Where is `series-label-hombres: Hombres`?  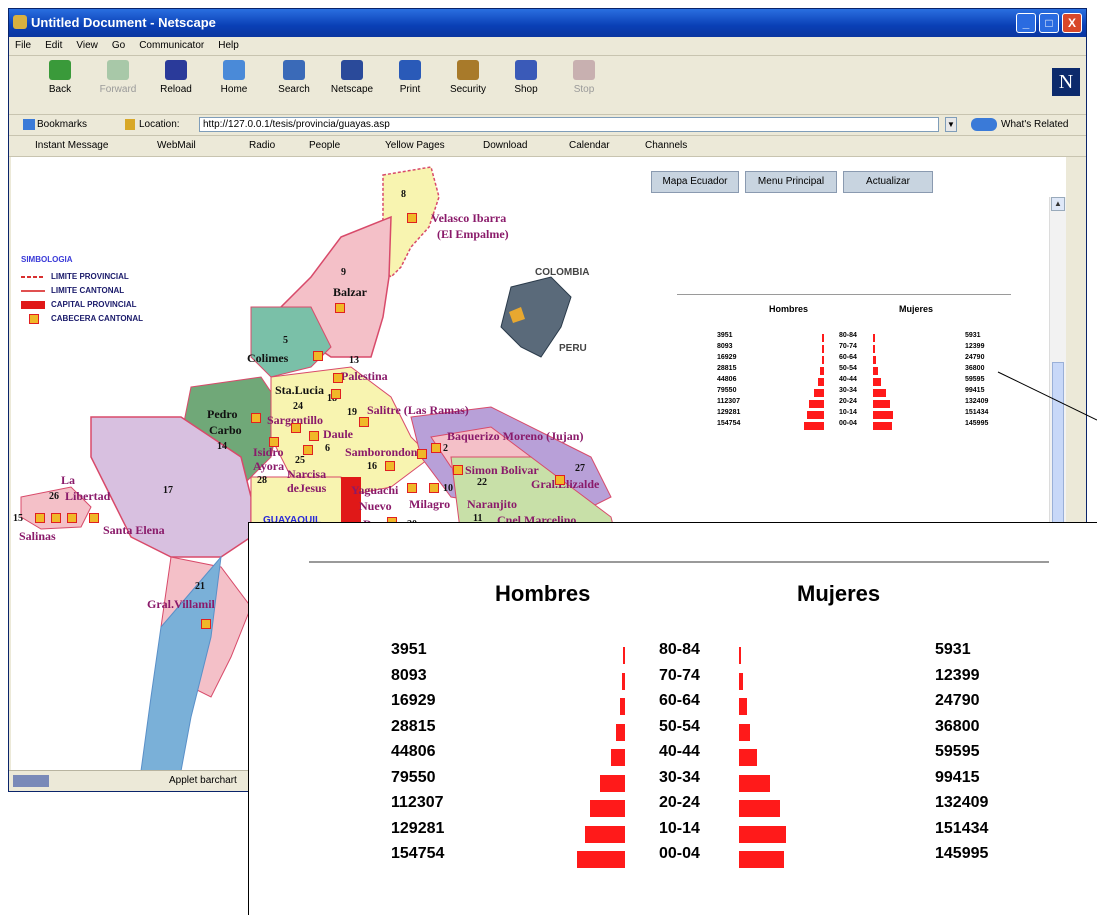
series-label-hombres: Hombres is located at coordinates (543, 593).